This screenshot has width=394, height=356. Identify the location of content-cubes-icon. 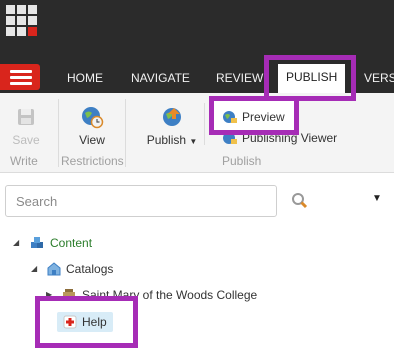
(37, 242).